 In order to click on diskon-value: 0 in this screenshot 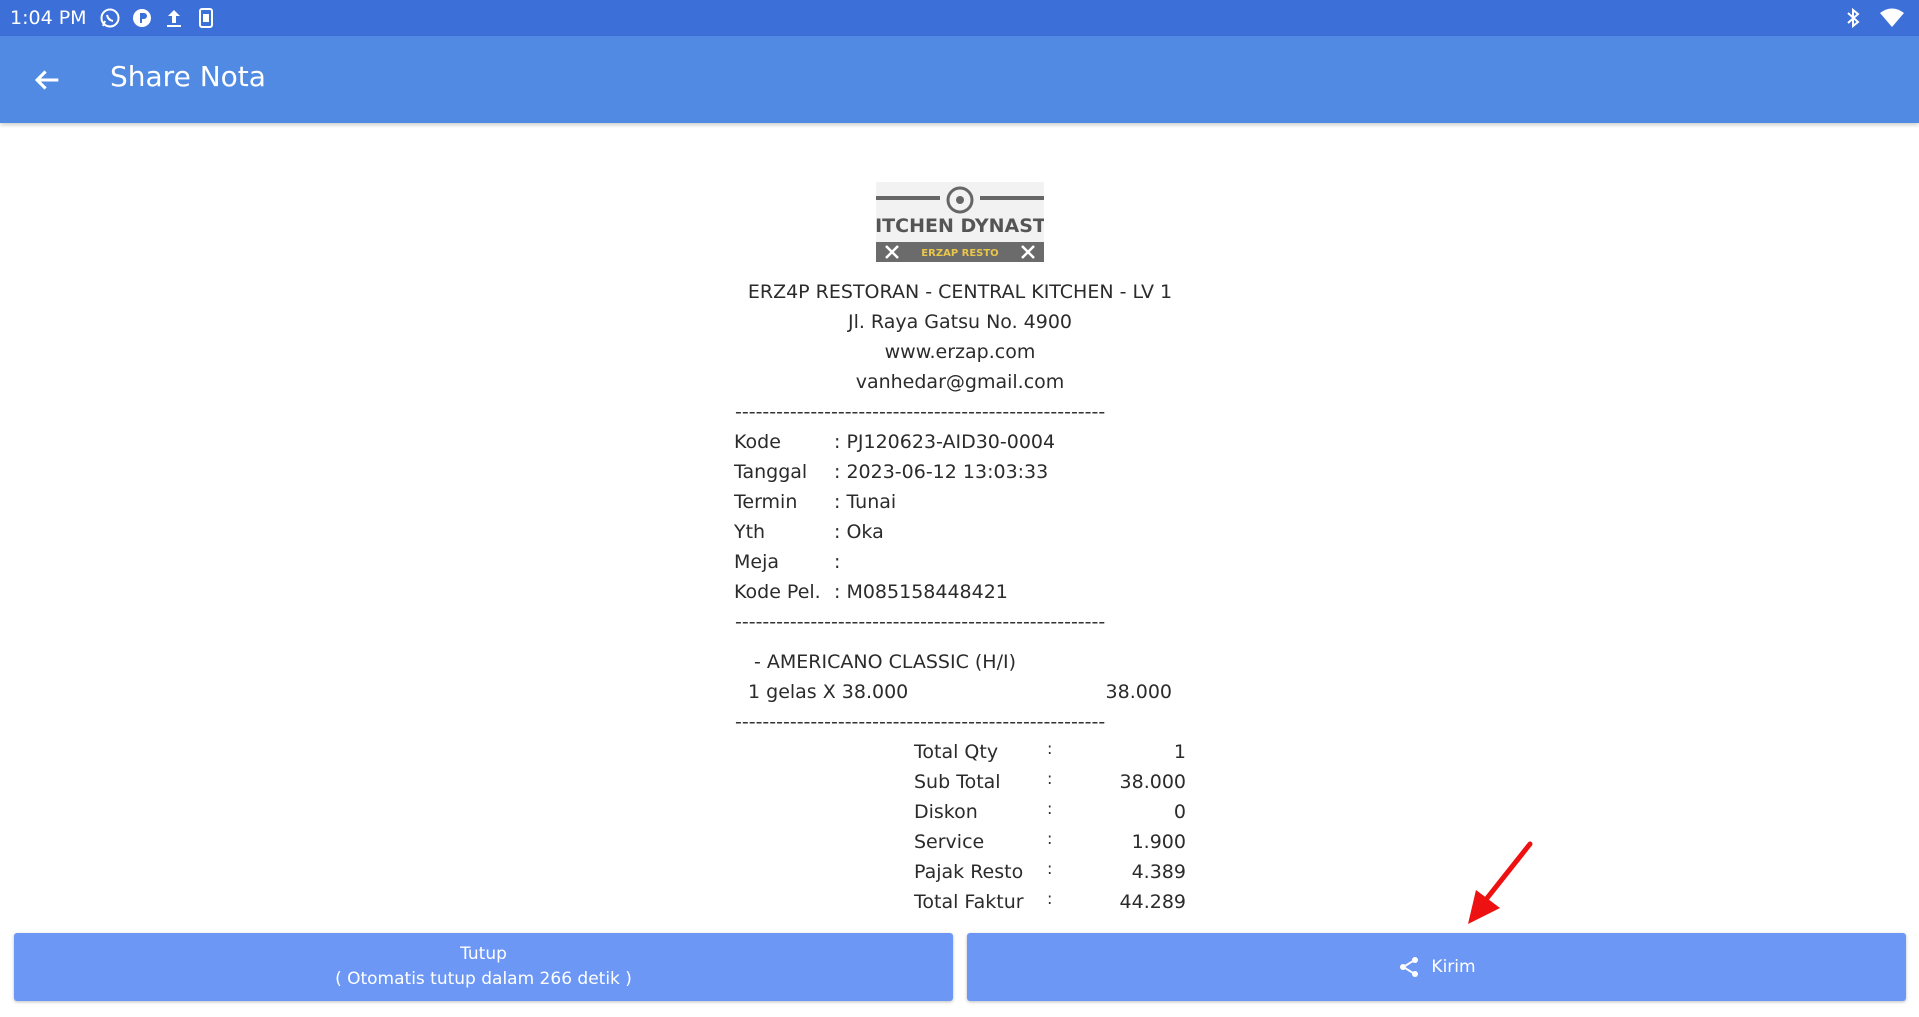, I will do `click(1179, 812)`.